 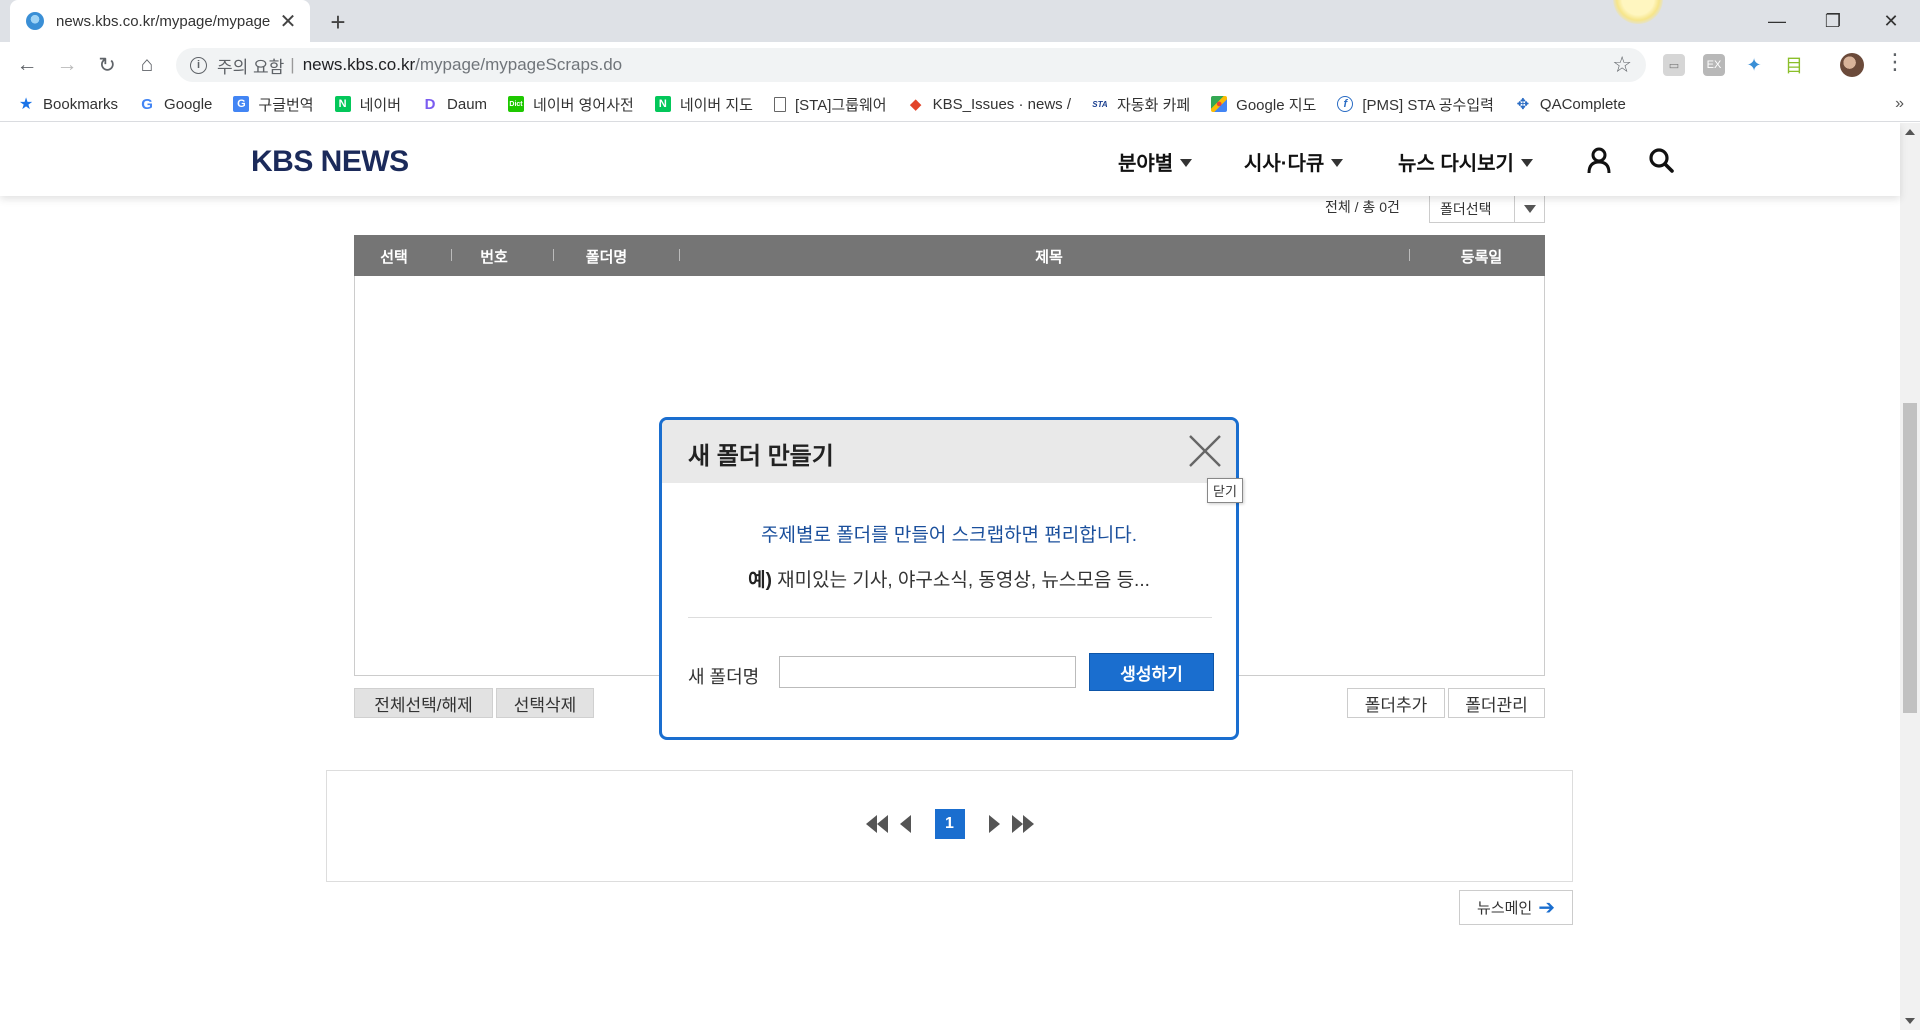 What do you see at coordinates (905, 824) in the screenshot?
I see `prev-page-icon` at bounding box center [905, 824].